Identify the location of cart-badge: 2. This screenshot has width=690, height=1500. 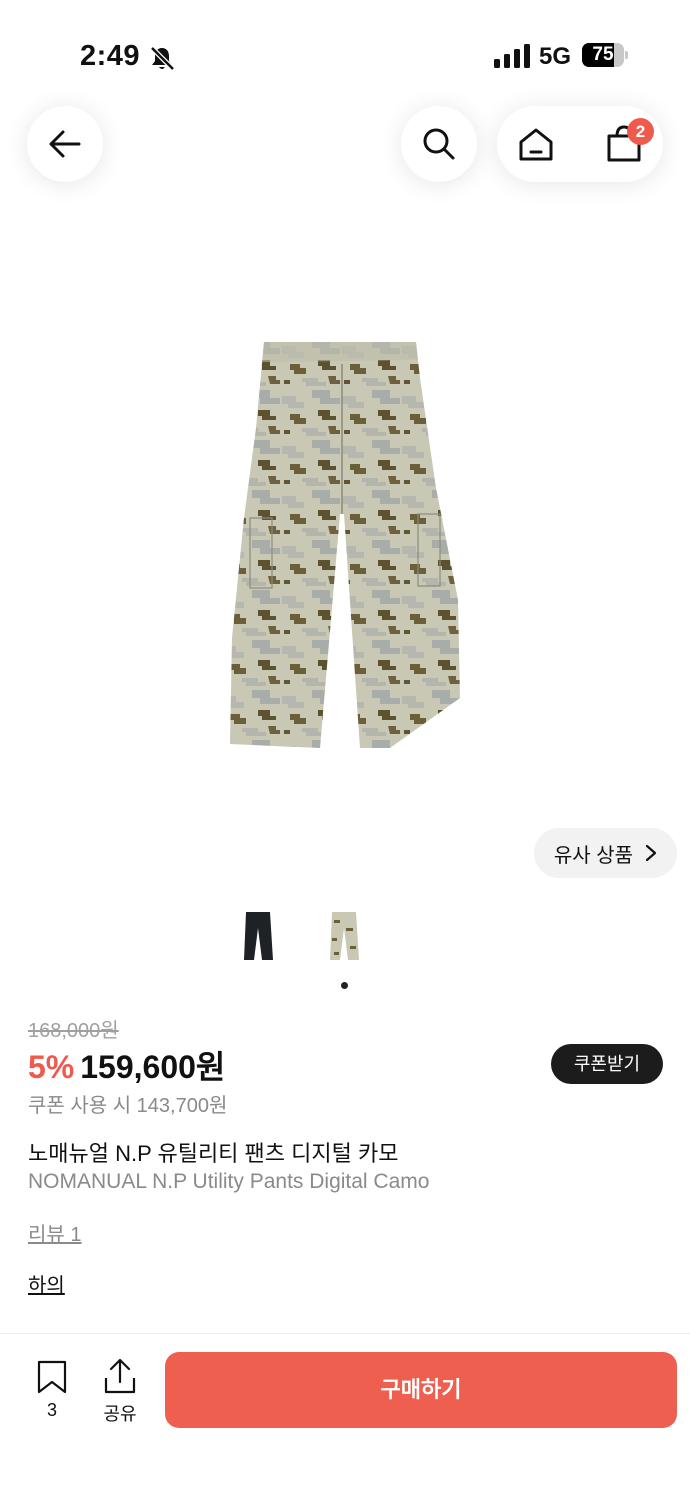
(640, 131).